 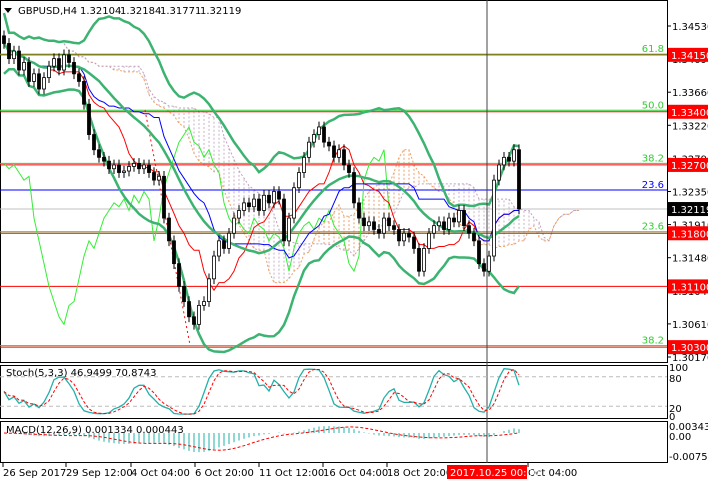 What do you see at coordinates (81, 373) in the screenshot?
I see `stoch-label: Stoch(5,3,3) 46.9499 70.8743` at bounding box center [81, 373].